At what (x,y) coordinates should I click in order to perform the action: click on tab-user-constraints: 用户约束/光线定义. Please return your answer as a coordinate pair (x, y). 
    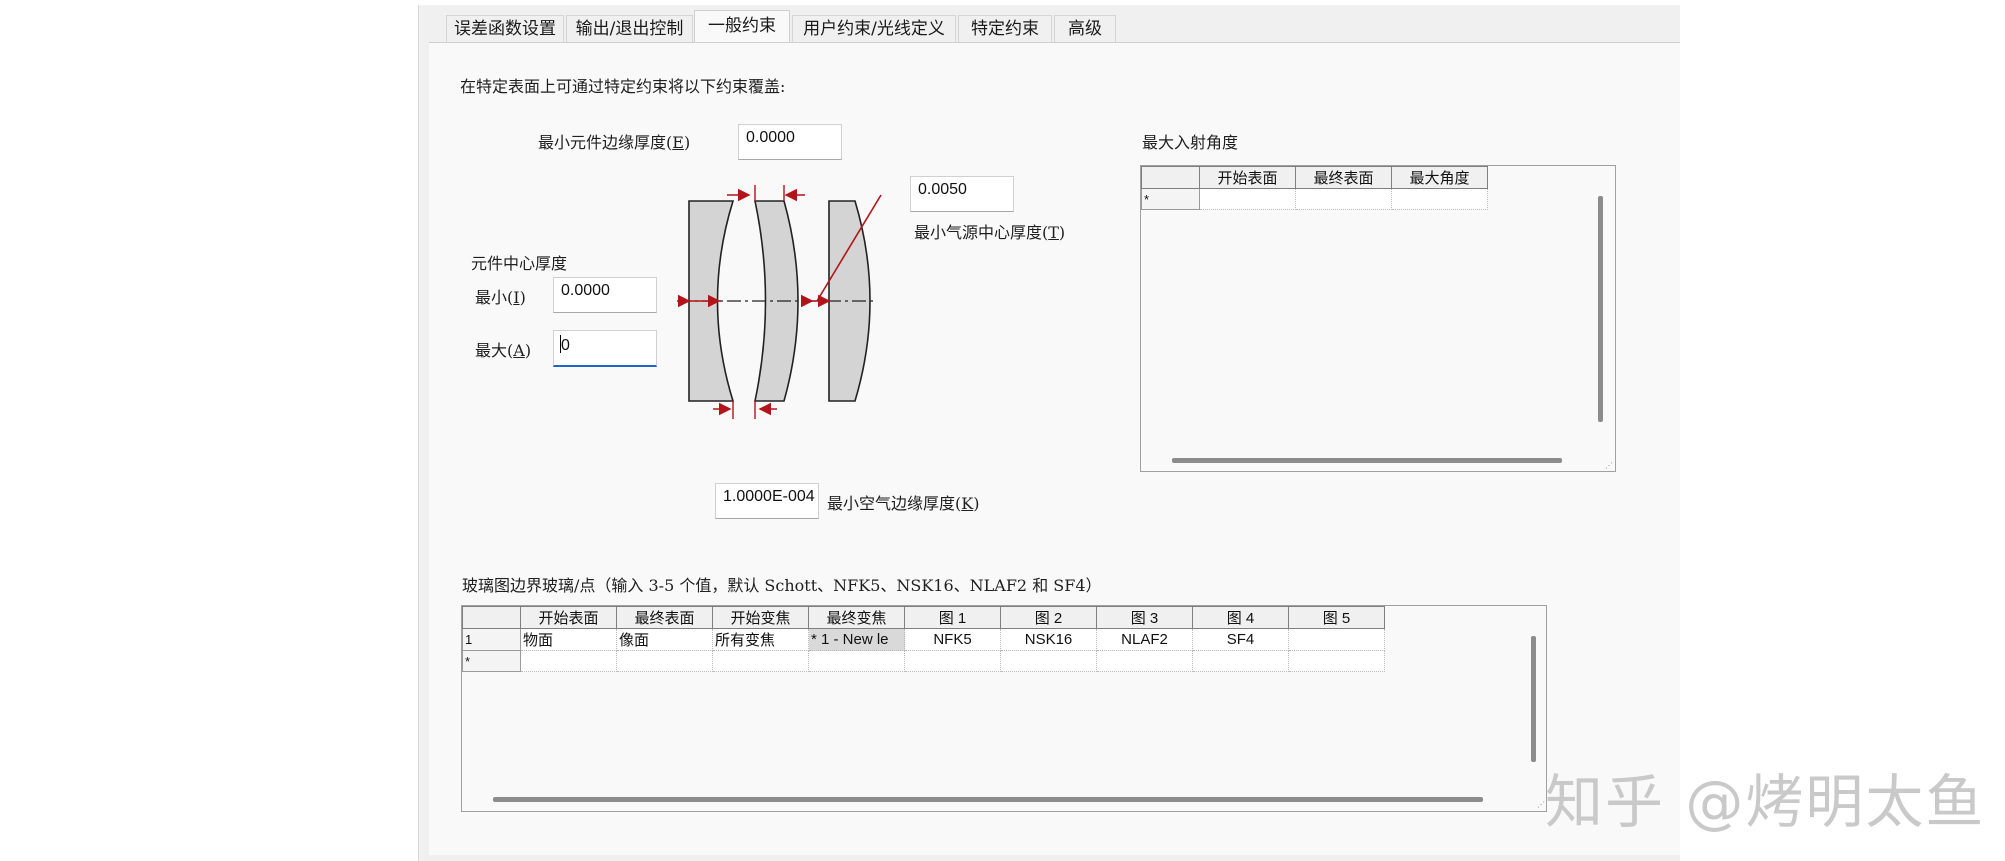
    Looking at the image, I should click on (874, 28).